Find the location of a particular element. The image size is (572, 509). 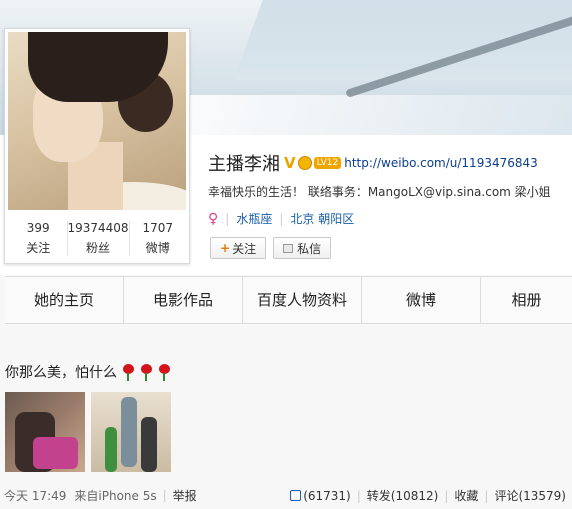

post-body: 你那么美，怕什么 is located at coordinates (61, 373).